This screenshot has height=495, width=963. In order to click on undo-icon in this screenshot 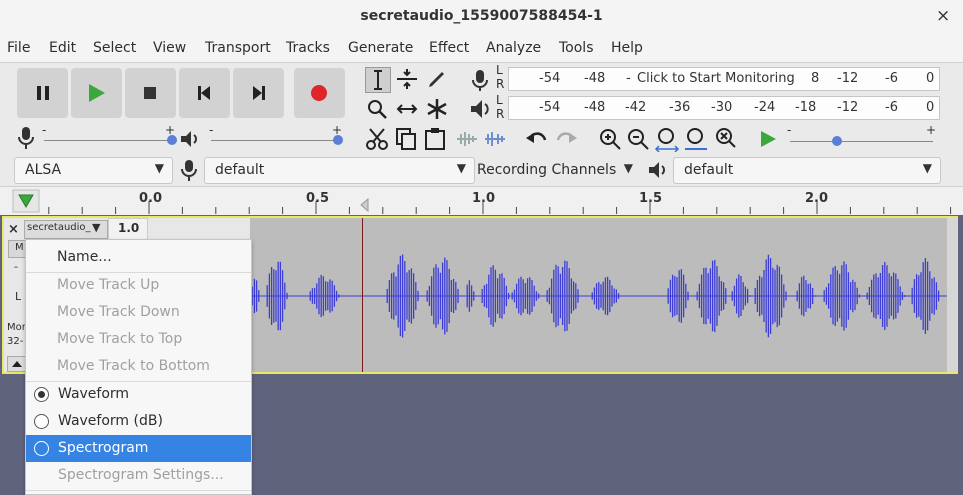, I will do `click(537, 139)`.